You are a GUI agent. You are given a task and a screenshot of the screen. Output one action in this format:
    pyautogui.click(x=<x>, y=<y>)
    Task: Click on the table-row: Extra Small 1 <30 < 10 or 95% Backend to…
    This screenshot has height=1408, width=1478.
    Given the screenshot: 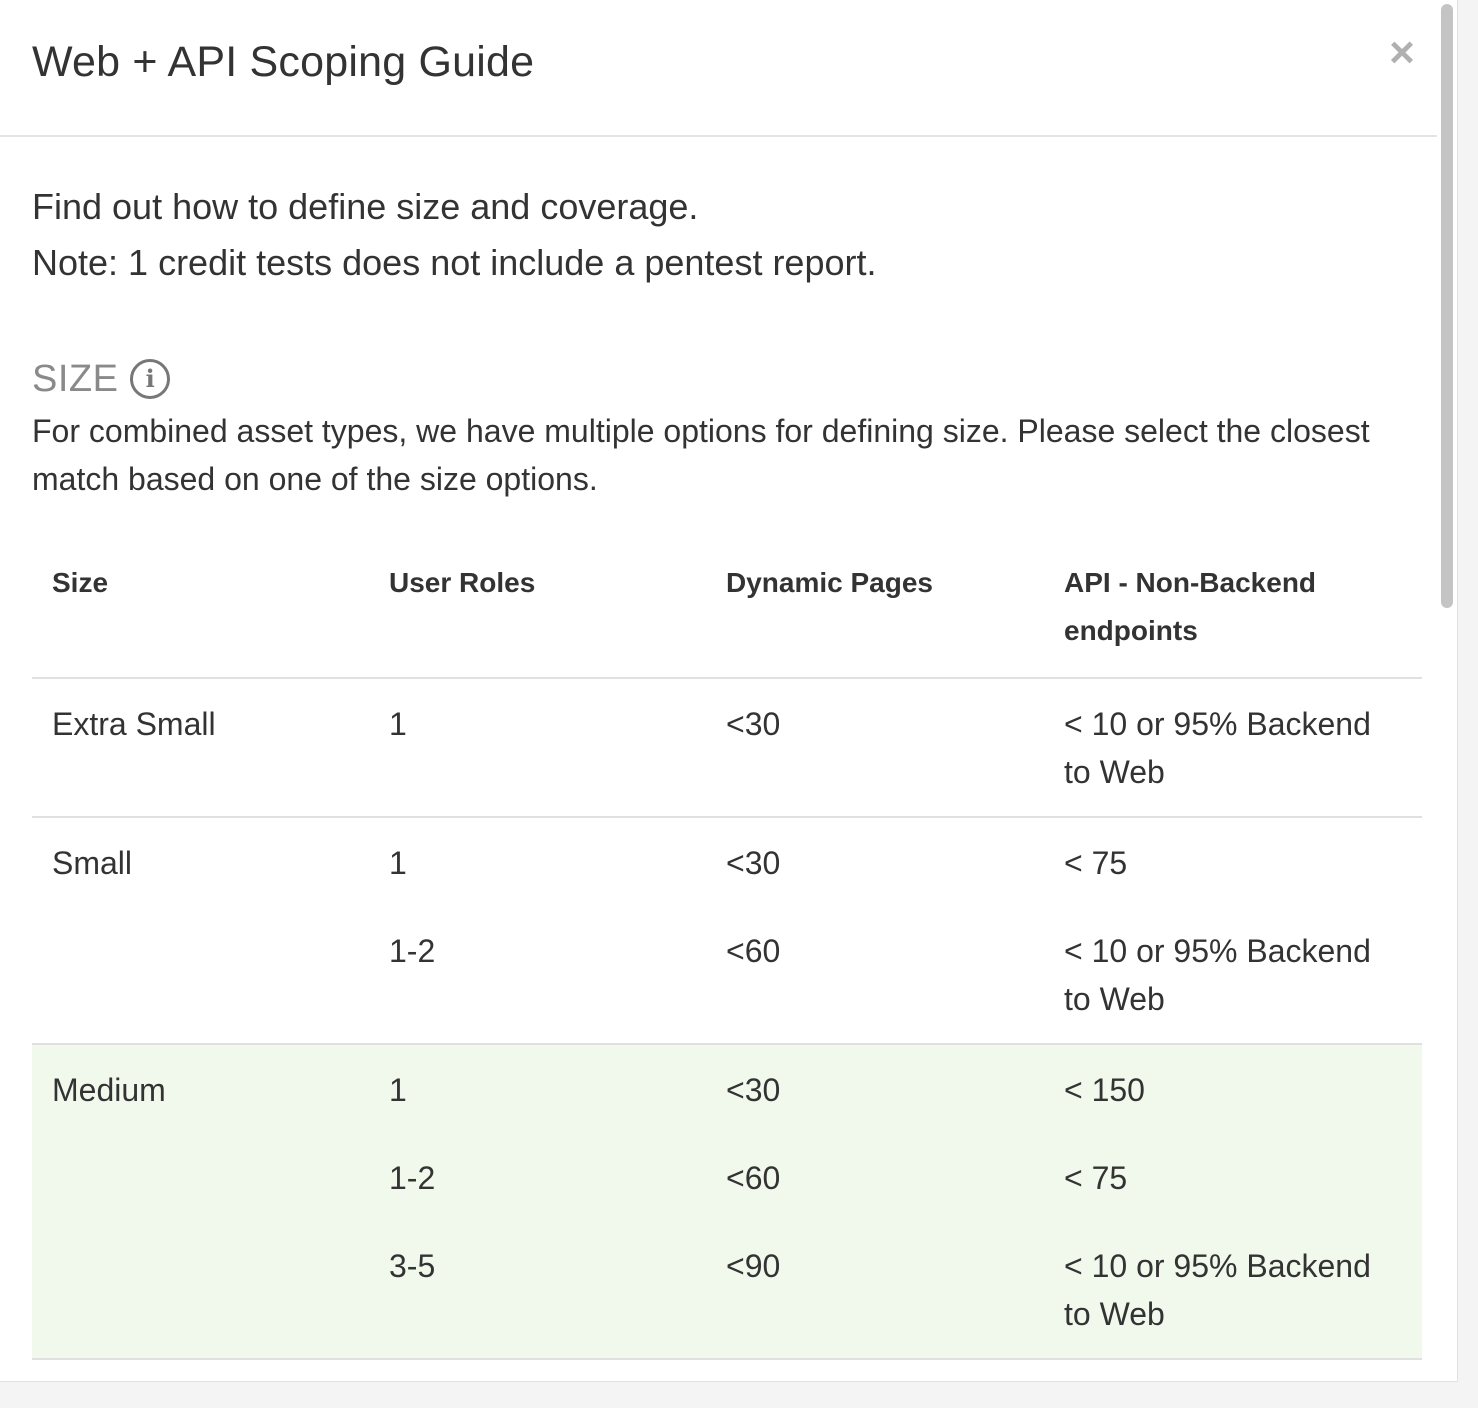 What is the action you would take?
    pyautogui.click(x=727, y=748)
    